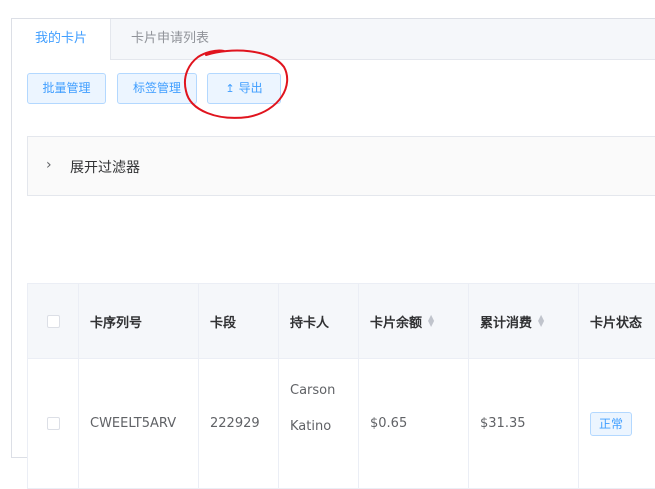 The height and width of the screenshot is (489, 655). What do you see at coordinates (230, 88) in the screenshot?
I see `upload-icon: ↥` at bounding box center [230, 88].